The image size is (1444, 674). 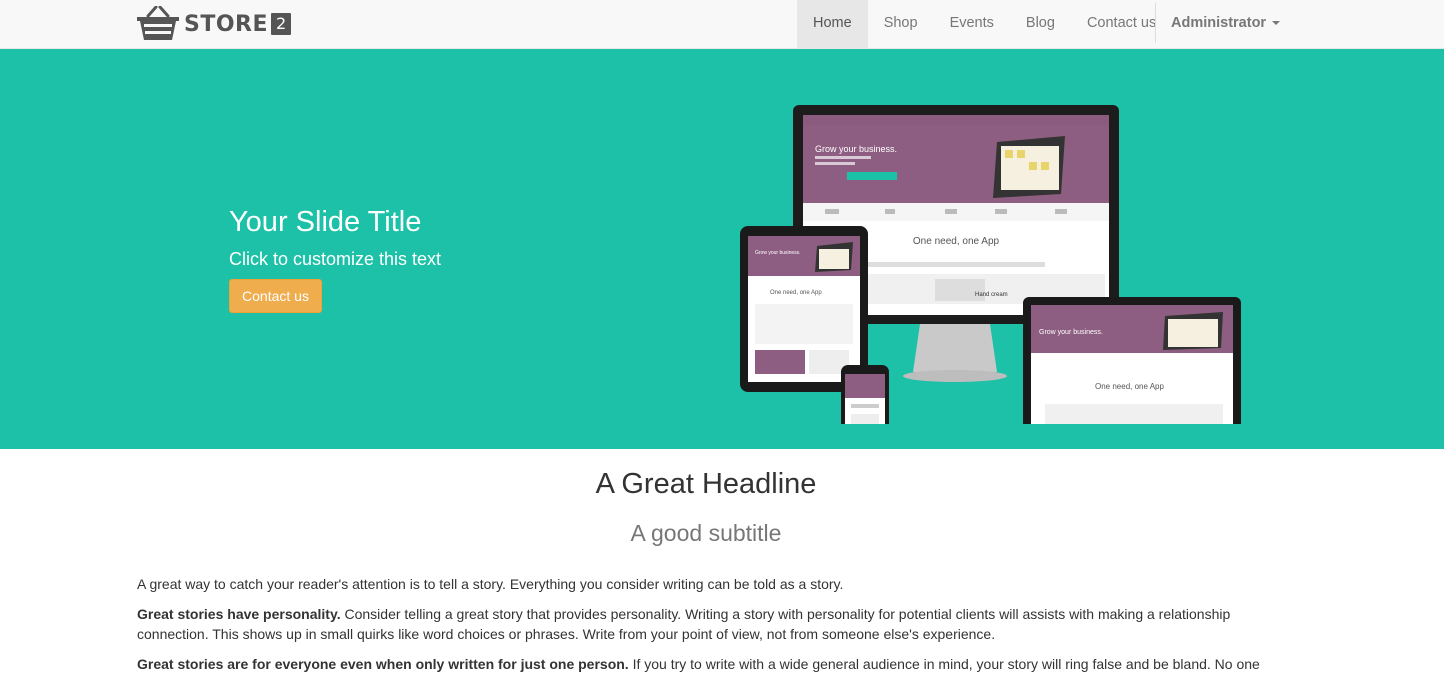 I want to click on slide-title: Your Slide Title, so click(x=325, y=222).